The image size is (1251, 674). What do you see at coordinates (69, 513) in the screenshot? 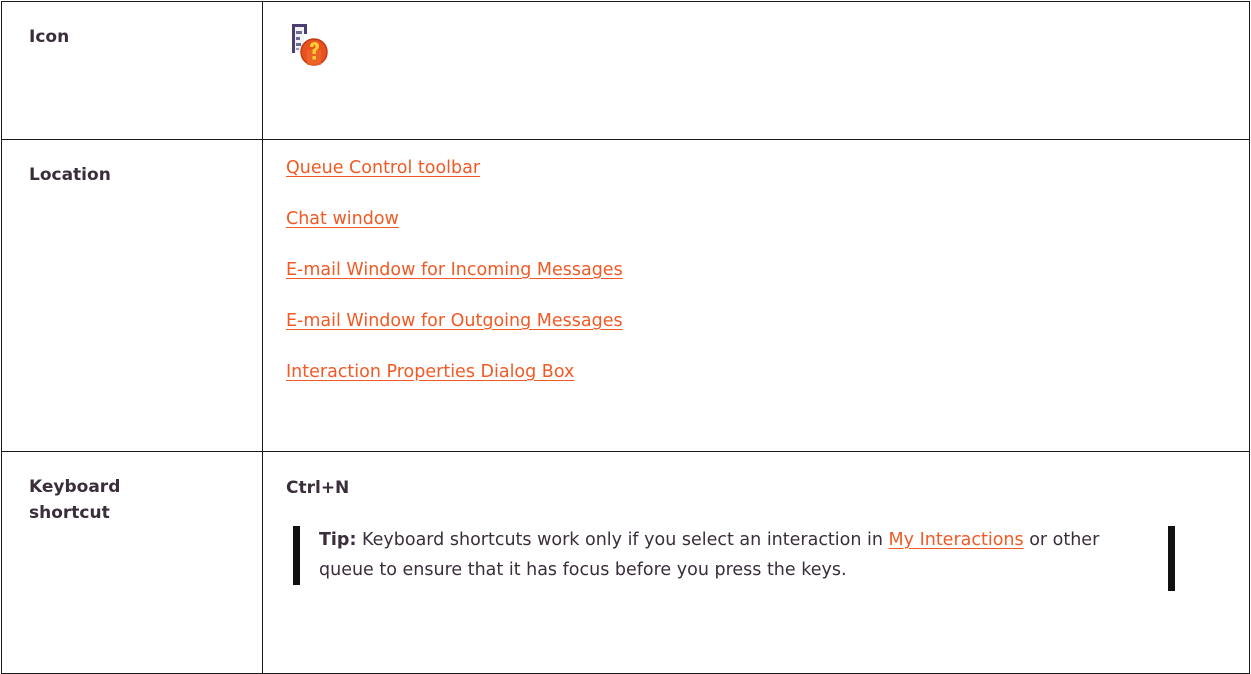
I see `keyboard-label-line2: shortcut` at bounding box center [69, 513].